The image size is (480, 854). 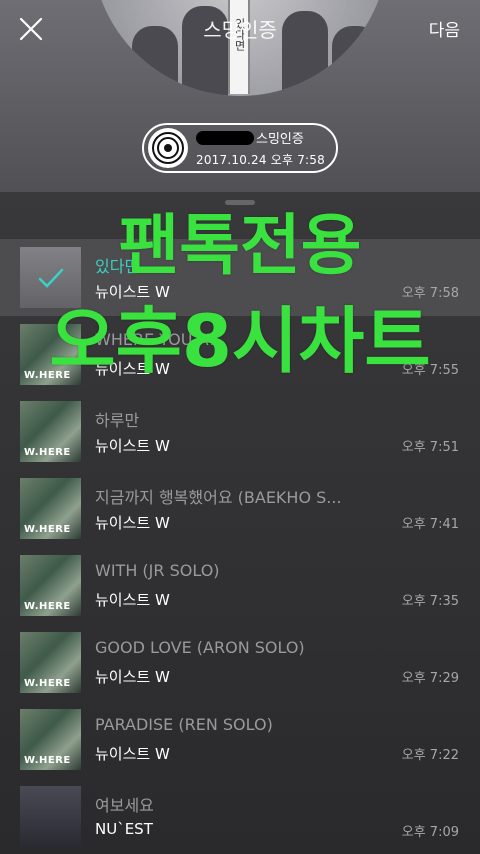 What do you see at coordinates (260, 160) in the screenshot?
I see `badge-datetime: 2017.10.24 오후 7:58` at bounding box center [260, 160].